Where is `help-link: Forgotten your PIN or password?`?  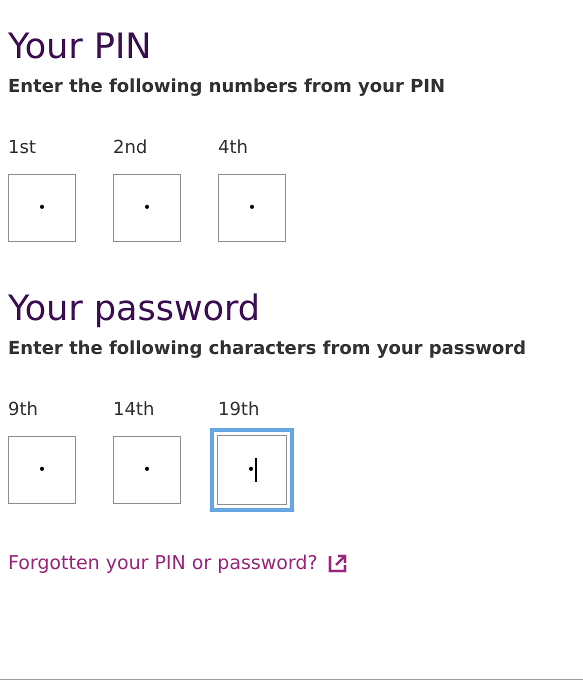
help-link: Forgotten your PIN or password? is located at coordinates (178, 563).